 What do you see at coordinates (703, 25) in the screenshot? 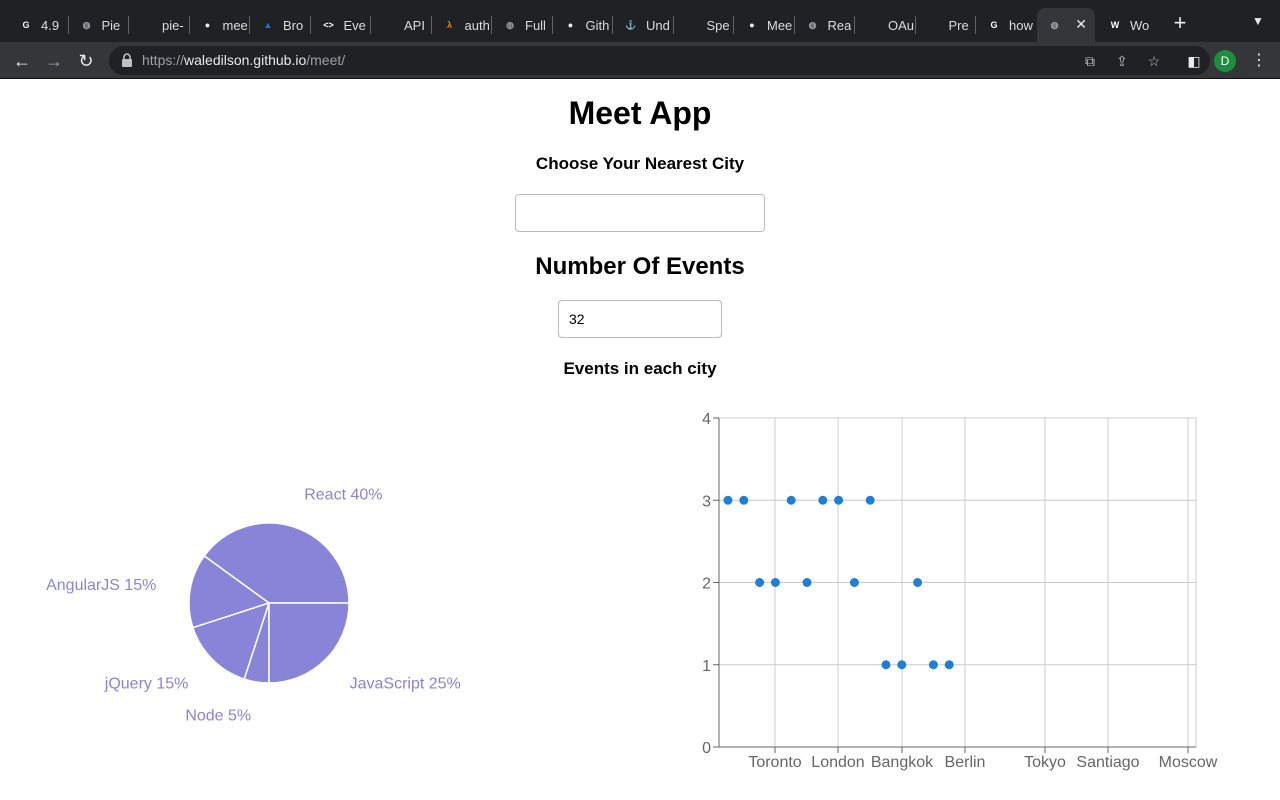
I see `browser-tab: M Spe` at bounding box center [703, 25].